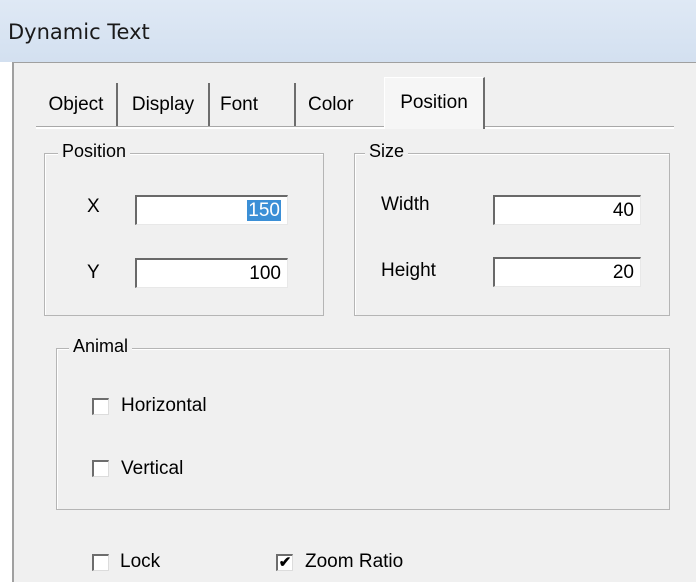  Describe the element at coordinates (408, 270) in the screenshot. I see `height-label: Height` at that location.